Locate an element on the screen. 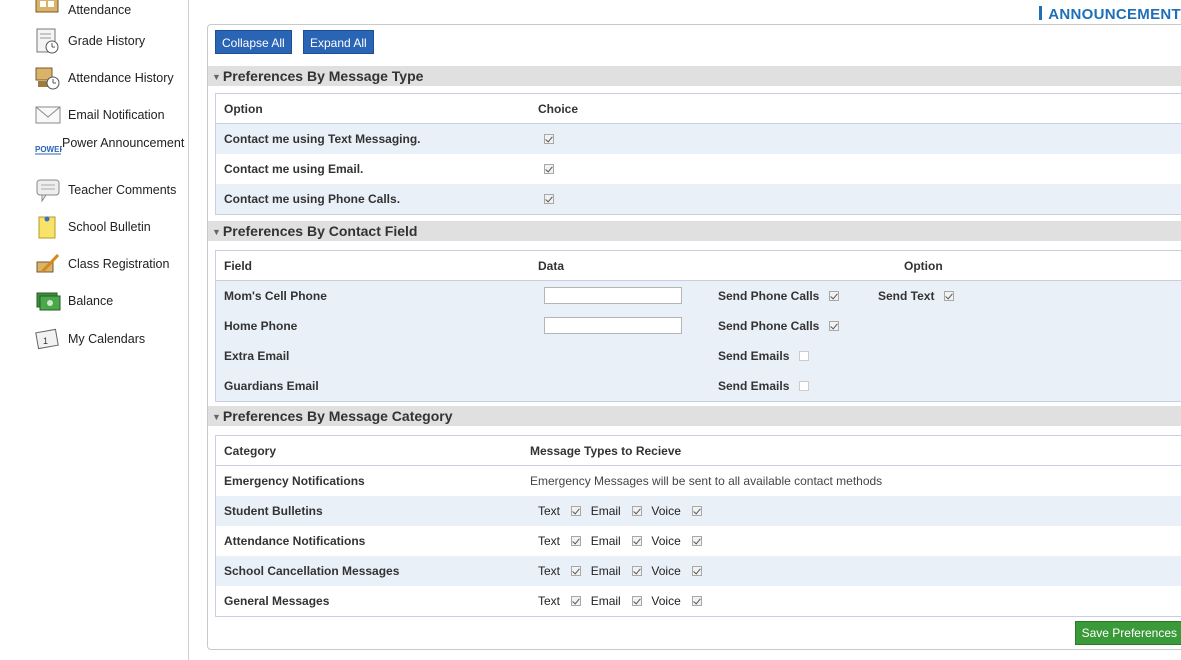 Image resolution: width=1181 pixels, height=660 pixels. sidebar-item-label: Grade History is located at coordinates (107, 40).